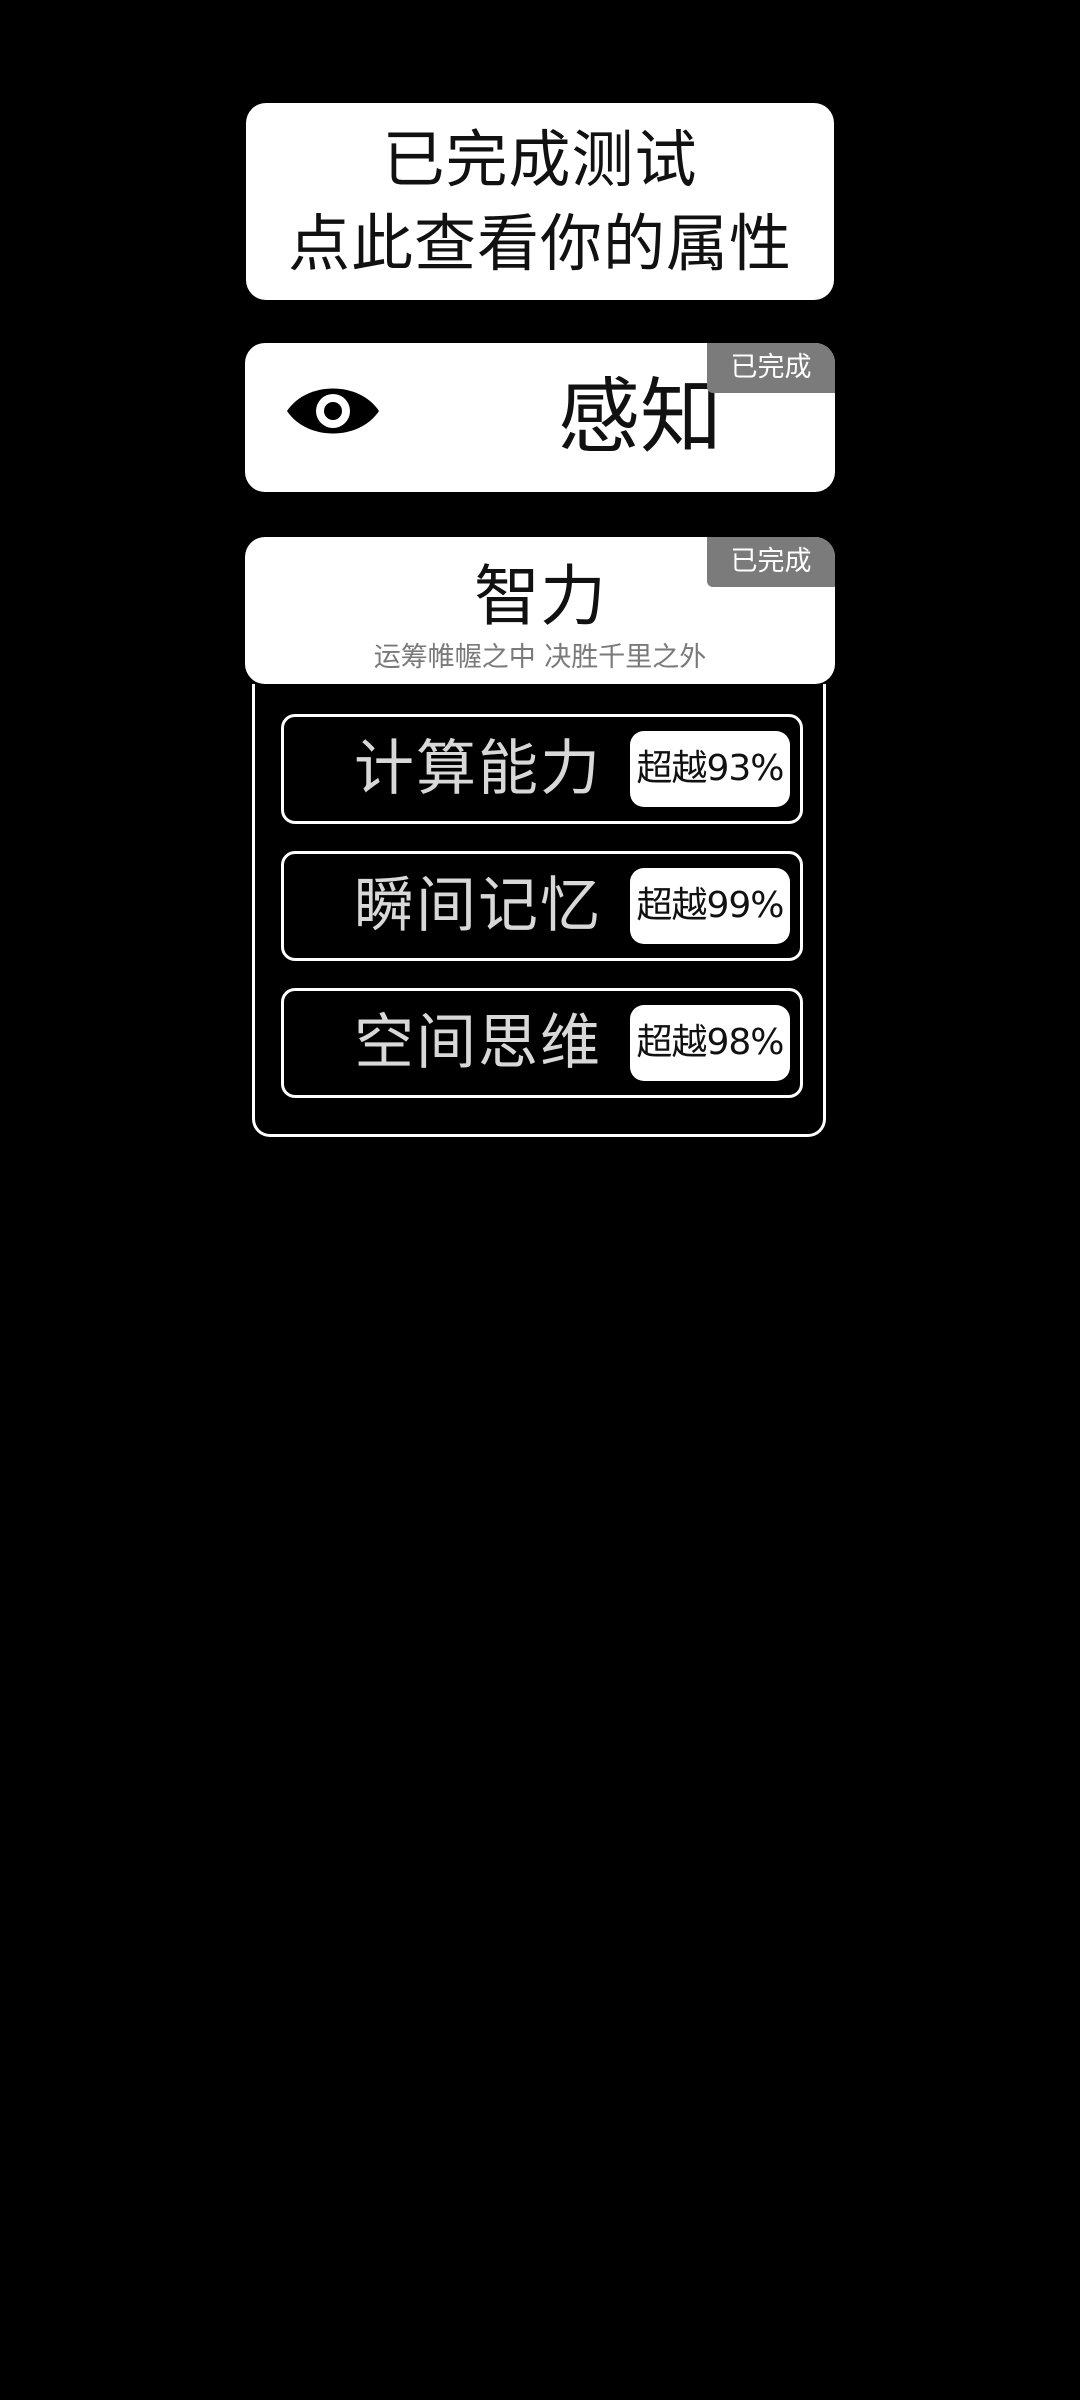  I want to click on sub-item-calculation: 计算能力 超越93%, so click(542, 769).